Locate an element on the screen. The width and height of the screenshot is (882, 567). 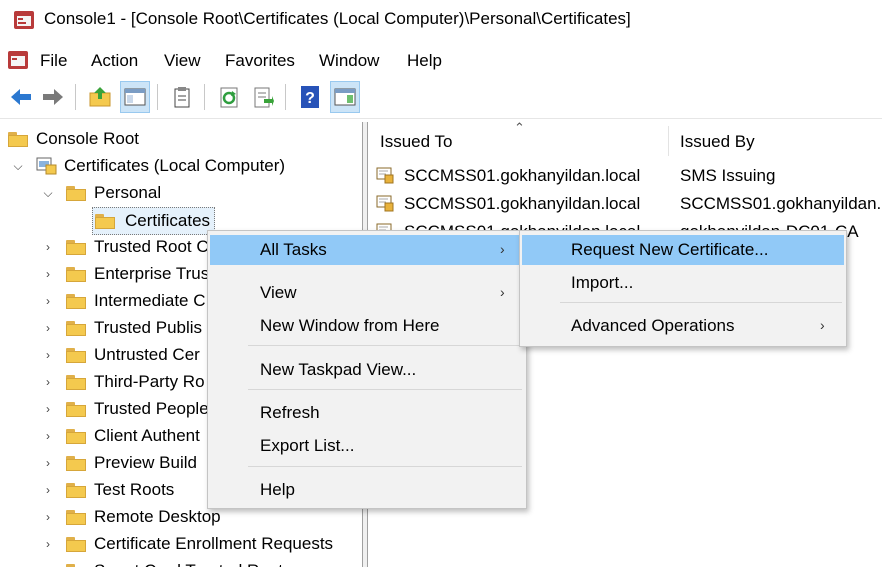
sort-ascending-icon: ⌃ is located at coordinates (519, 128).